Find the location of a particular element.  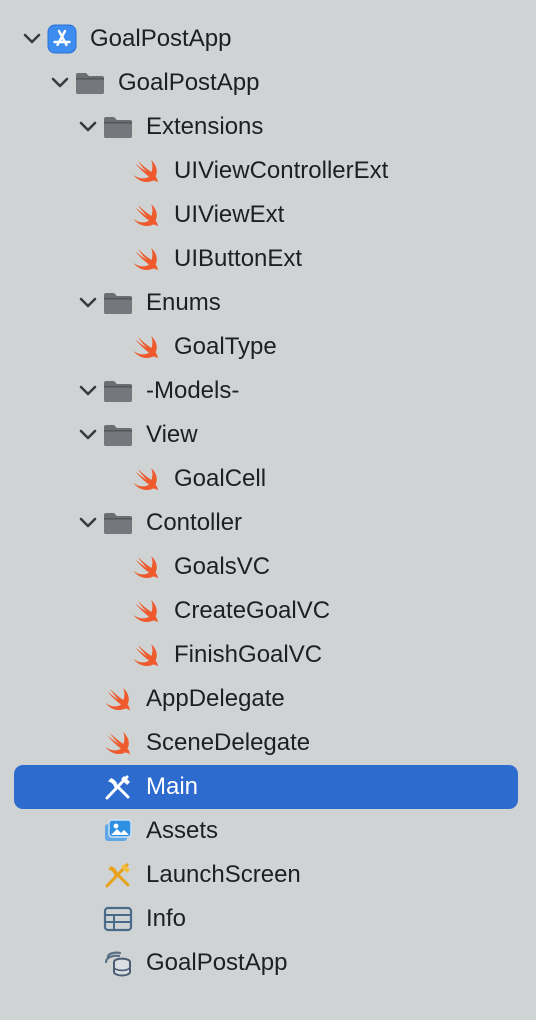

tree-item-finishgoalvc: FinishGoalVC is located at coordinates (266, 655).